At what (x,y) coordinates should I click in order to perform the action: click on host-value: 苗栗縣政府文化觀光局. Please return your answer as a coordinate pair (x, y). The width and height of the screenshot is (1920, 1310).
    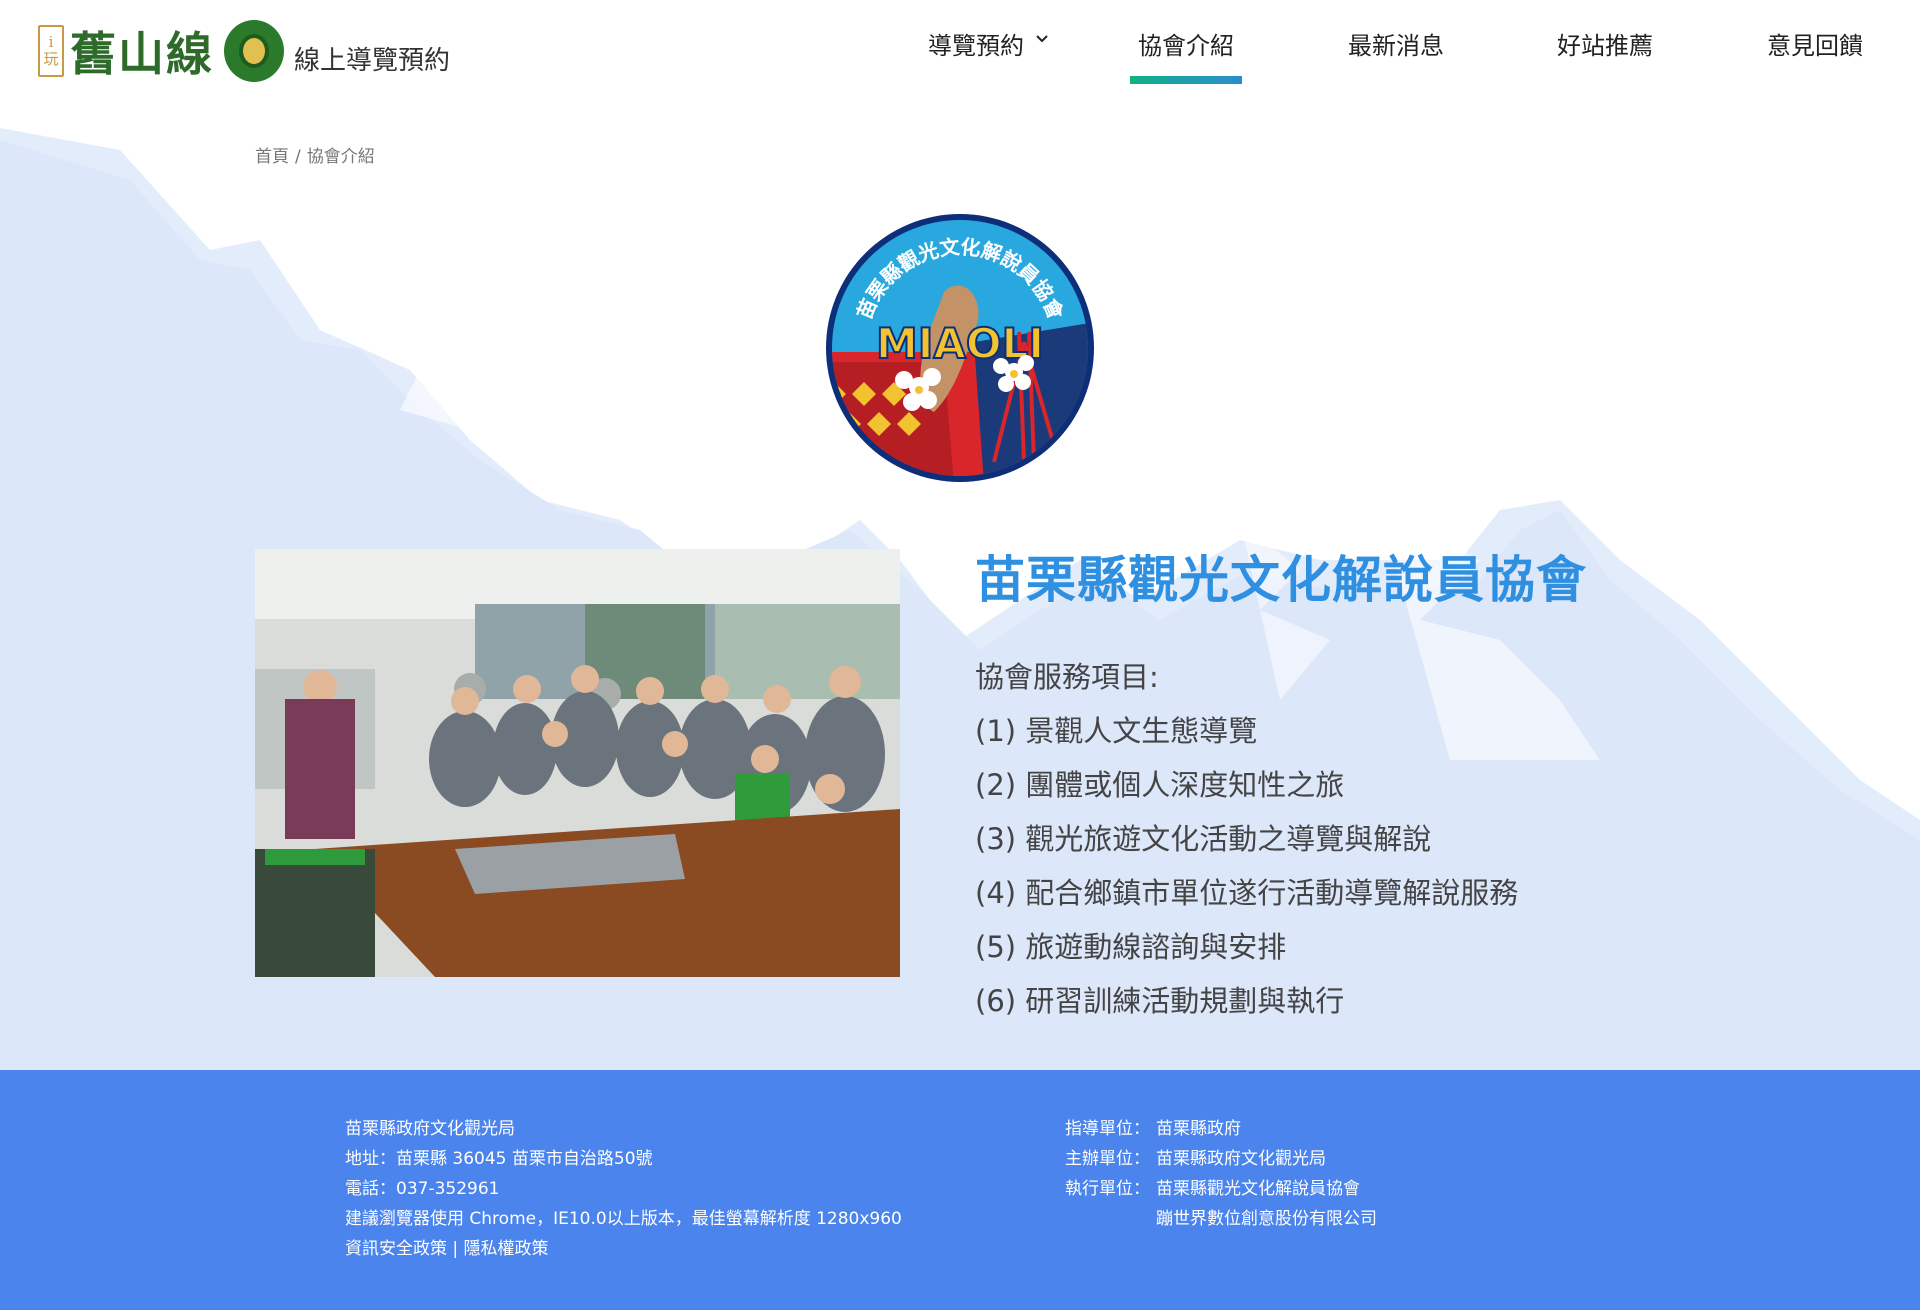
    Looking at the image, I should click on (1241, 1159).